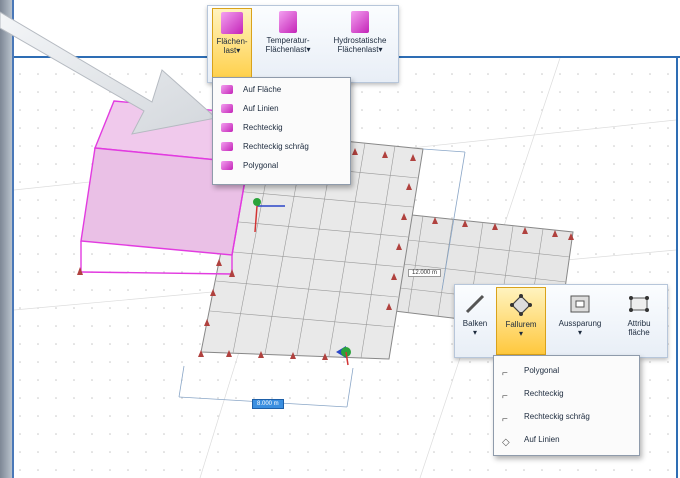  I want to click on opening-label: Aussparung ▾, so click(580, 328).